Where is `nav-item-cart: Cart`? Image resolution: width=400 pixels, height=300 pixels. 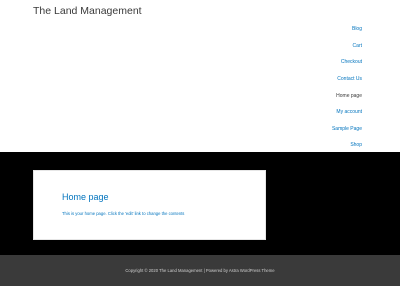 nav-item-cart: Cart is located at coordinates (357, 46).